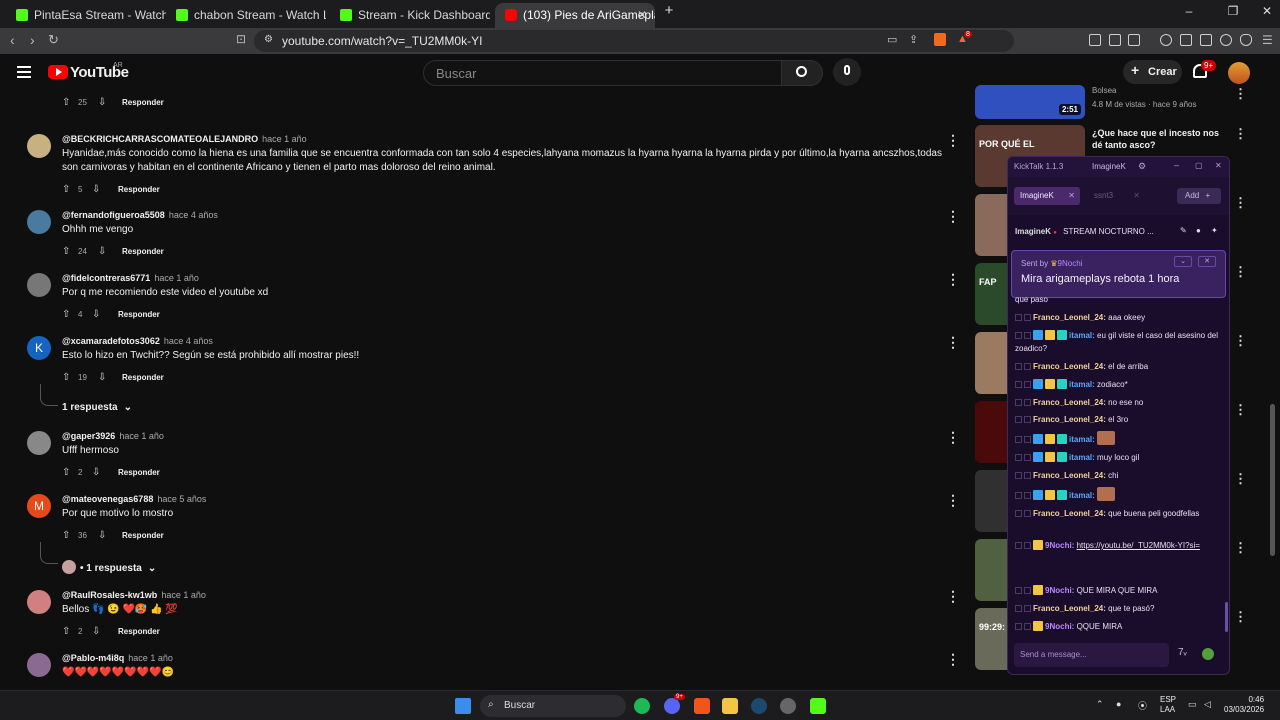 This screenshot has width=1280, height=720. What do you see at coordinates (463, 706) in the screenshot?
I see `windows-start-icon` at bounding box center [463, 706].